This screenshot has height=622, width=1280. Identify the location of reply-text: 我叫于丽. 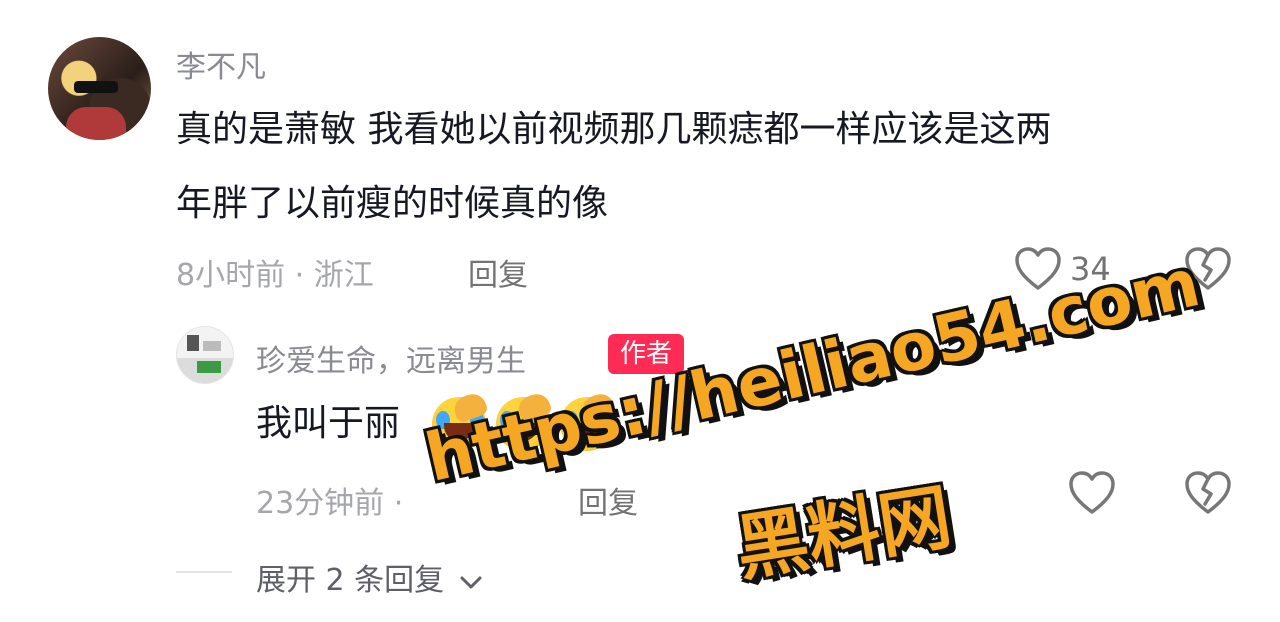
(328, 423).